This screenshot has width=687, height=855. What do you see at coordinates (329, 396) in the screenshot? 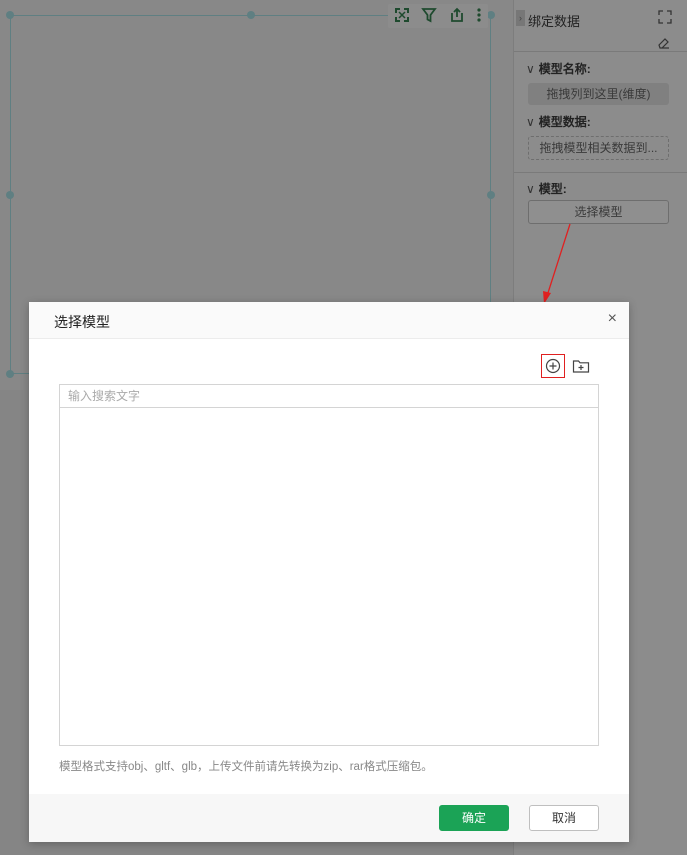
I see `search-input` at bounding box center [329, 396].